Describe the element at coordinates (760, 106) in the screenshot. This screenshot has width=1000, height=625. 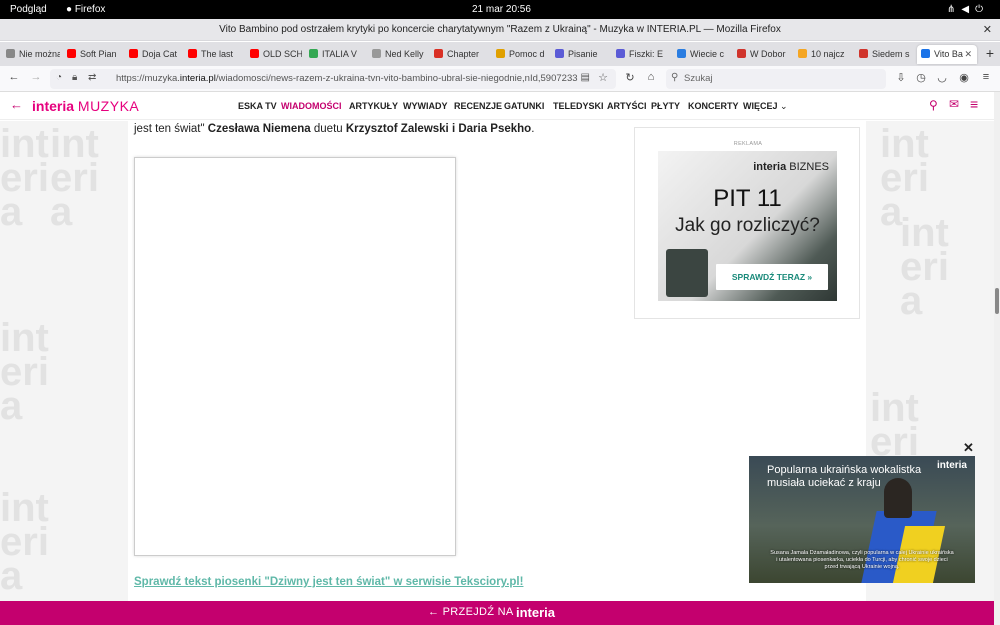
I see `menu-item-label: WIĘCEJ` at that location.